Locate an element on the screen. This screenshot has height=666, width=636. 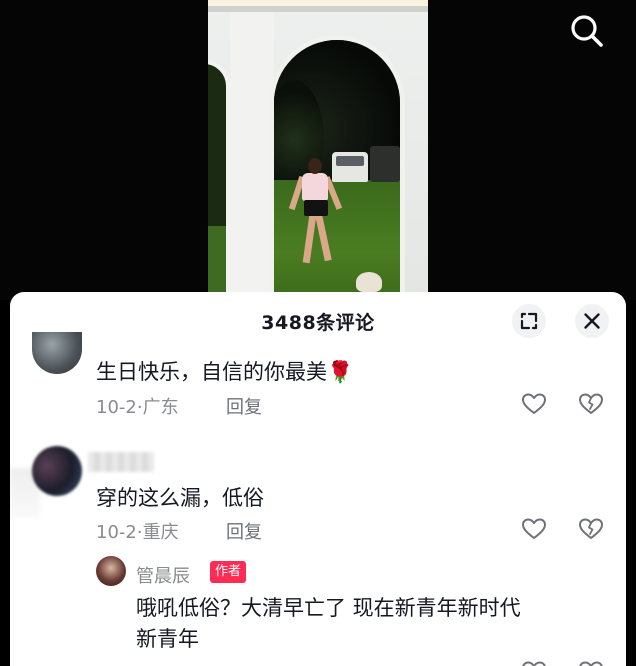
expand-icon is located at coordinates (529, 321).